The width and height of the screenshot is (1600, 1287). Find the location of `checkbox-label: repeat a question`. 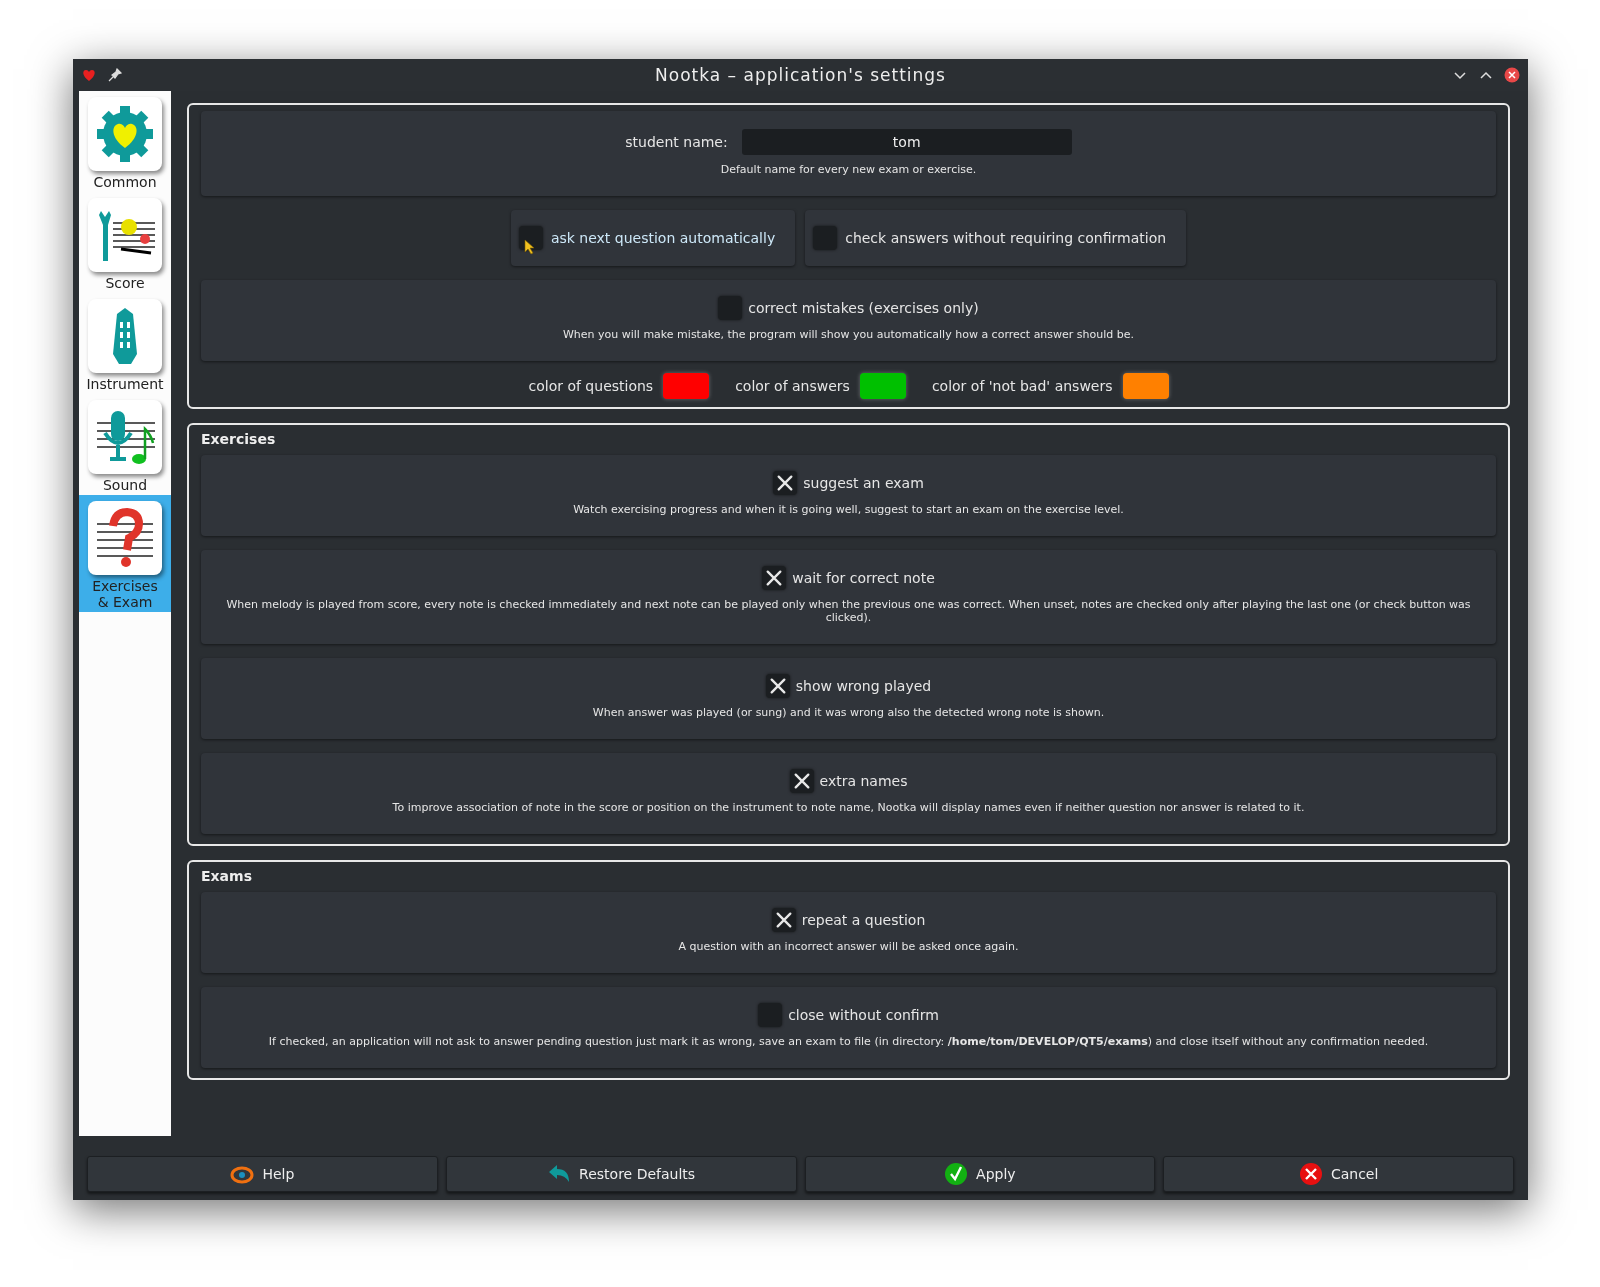

checkbox-label: repeat a question is located at coordinates (863, 920).